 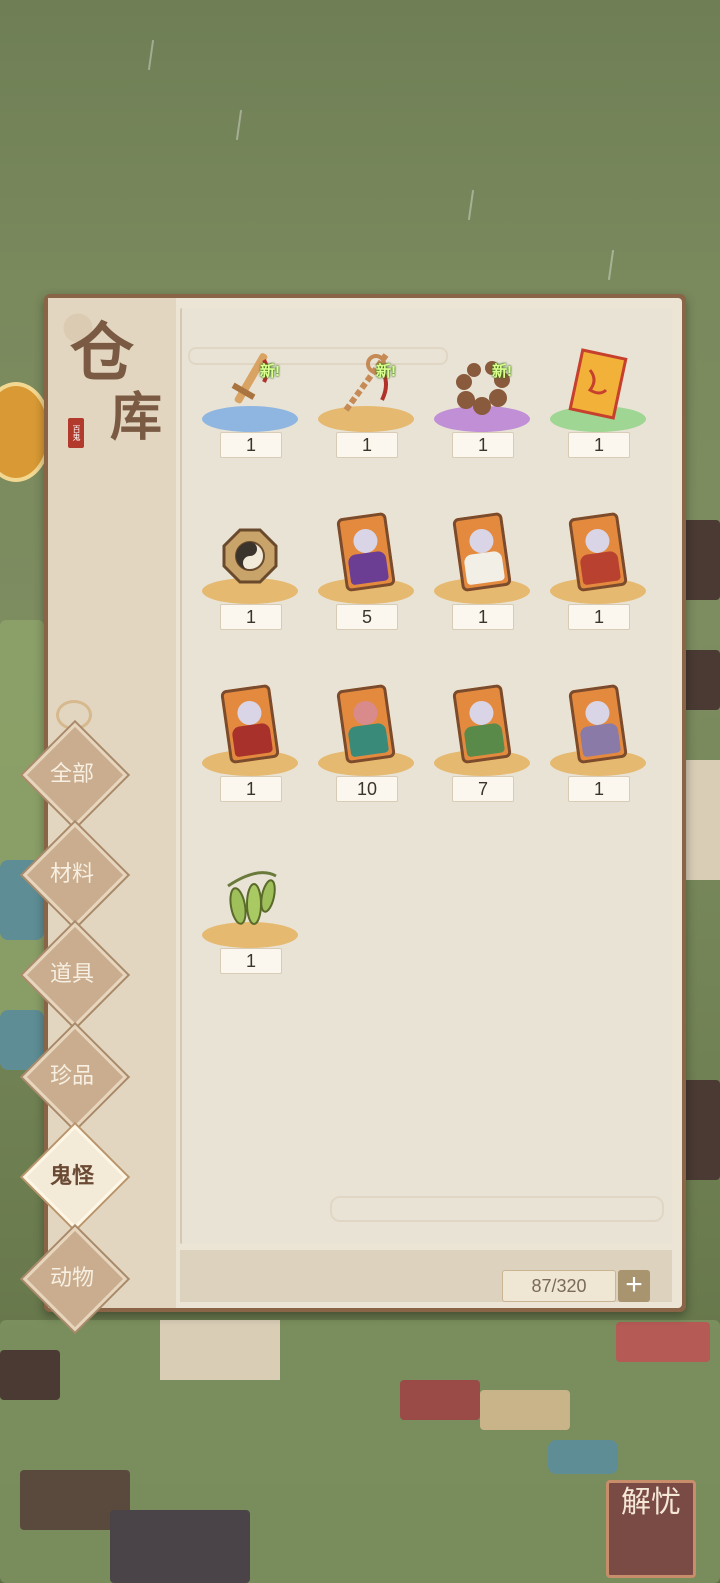 I want to click on tab-label: 道具, so click(x=71, y=974).